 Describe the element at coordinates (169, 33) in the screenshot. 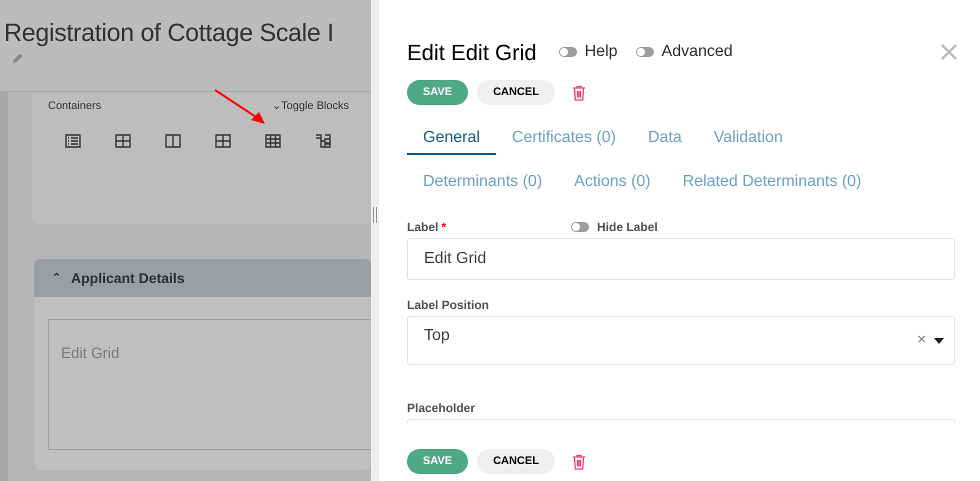

I see `page-title: Registration of Cottage Scale I` at that location.